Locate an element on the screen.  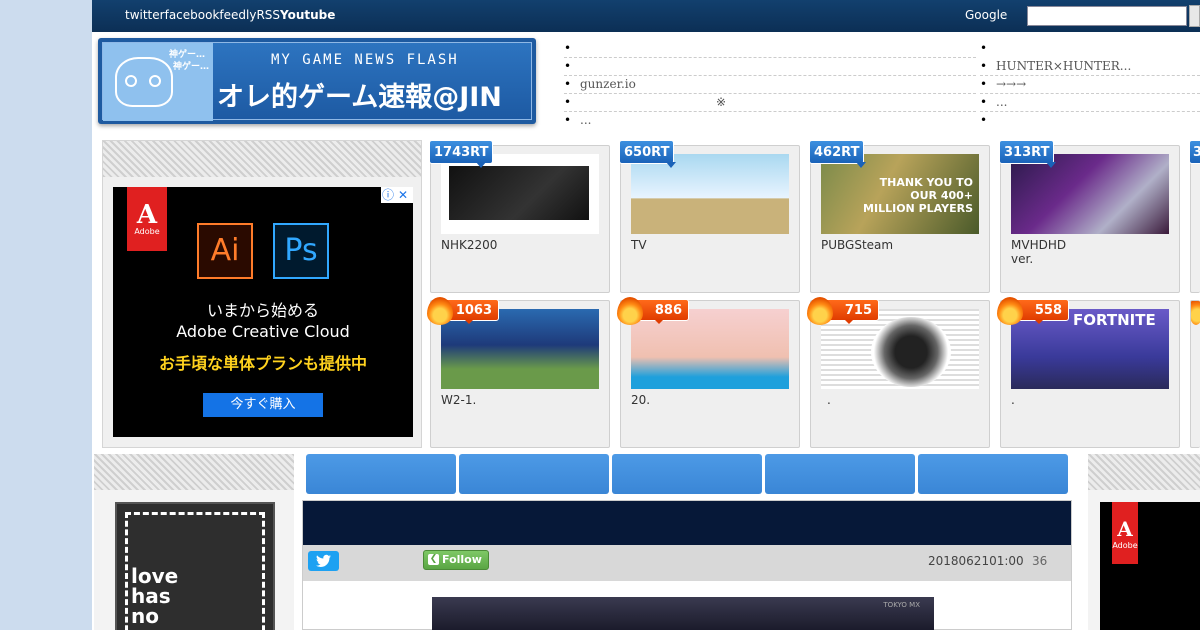
hot-card: 886 20. is located at coordinates (708, 372).